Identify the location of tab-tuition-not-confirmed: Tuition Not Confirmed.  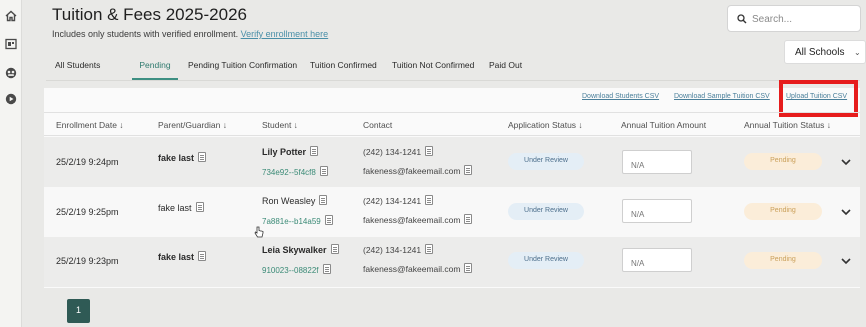
(433, 66).